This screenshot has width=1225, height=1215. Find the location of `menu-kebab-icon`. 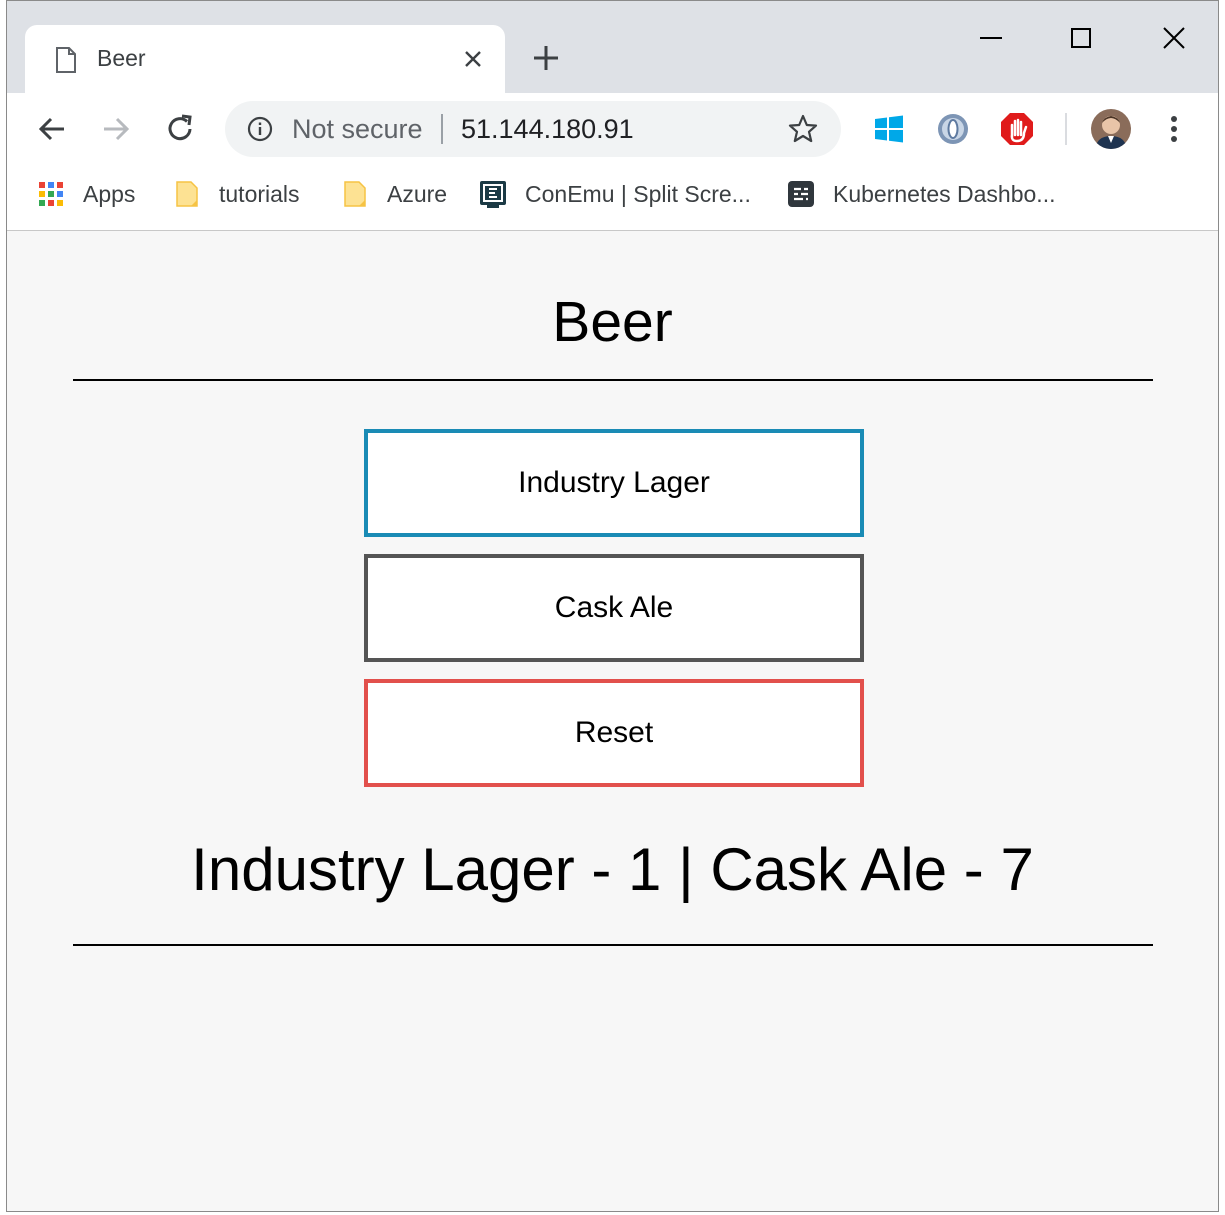

menu-kebab-icon is located at coordinates (1174, 129).